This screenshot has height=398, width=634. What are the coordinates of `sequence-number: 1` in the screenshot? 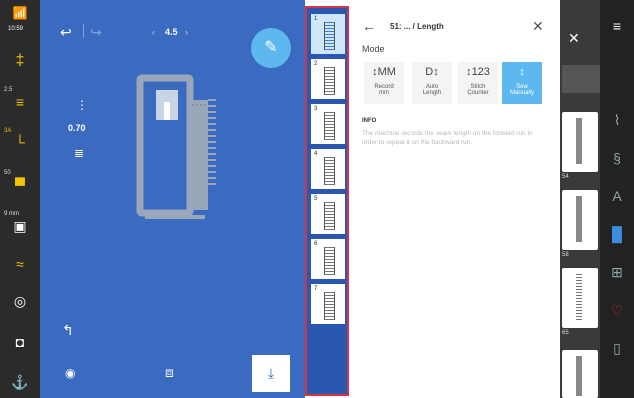 It's located at (316, 19).